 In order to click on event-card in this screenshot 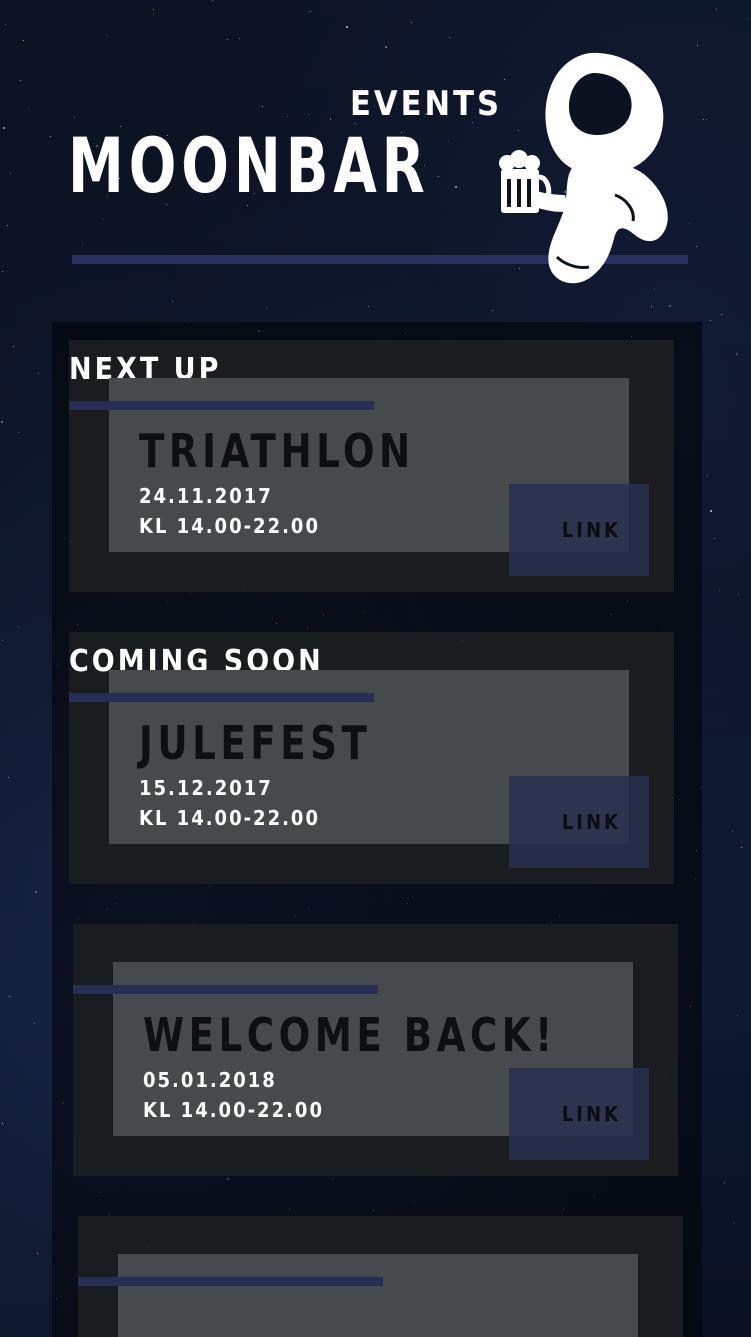, I will do `click(378, 1295)`.